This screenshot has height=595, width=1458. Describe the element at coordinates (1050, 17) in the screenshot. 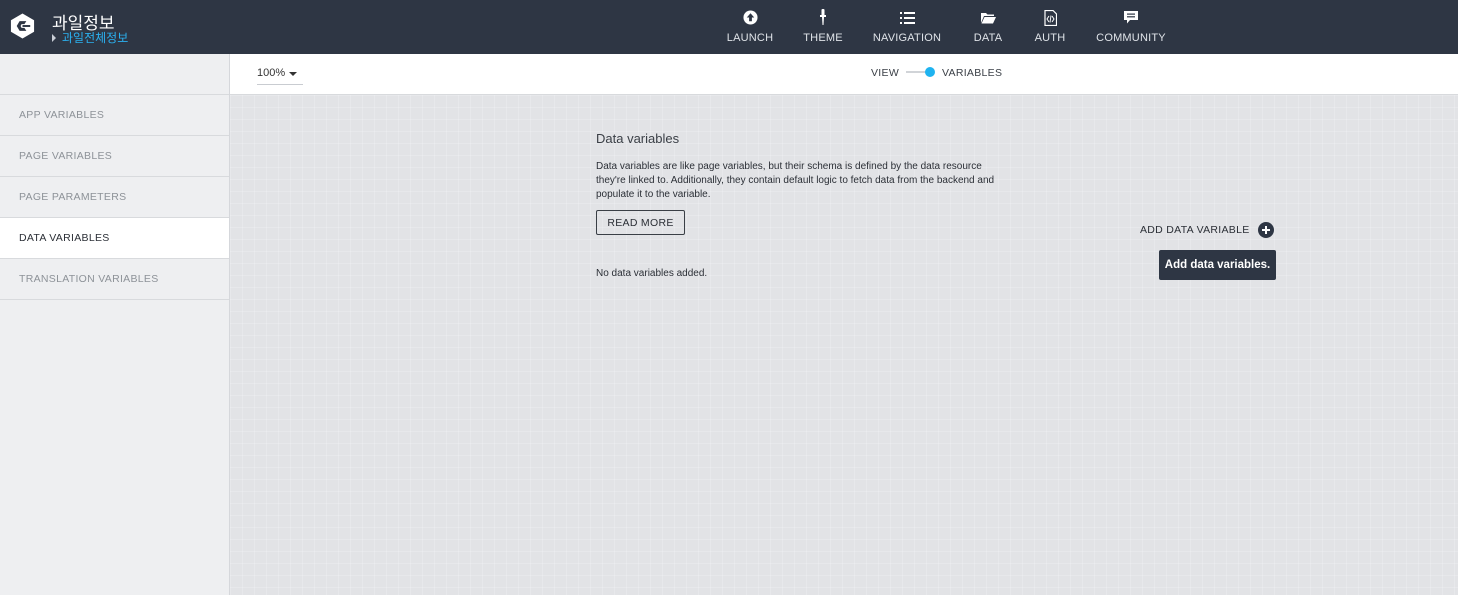

I see `code-file-icon` at that location.